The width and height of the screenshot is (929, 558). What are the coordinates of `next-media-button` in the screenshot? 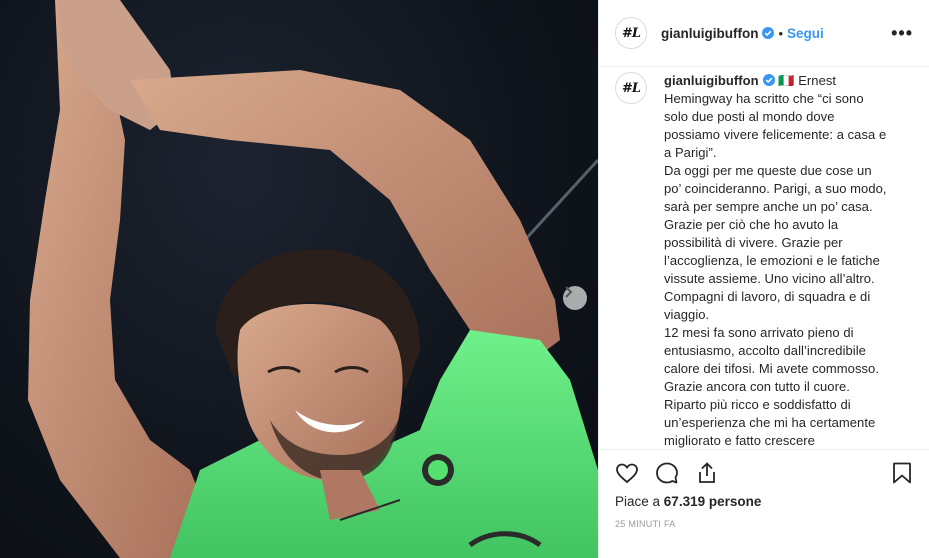 It's located at (575, 298).